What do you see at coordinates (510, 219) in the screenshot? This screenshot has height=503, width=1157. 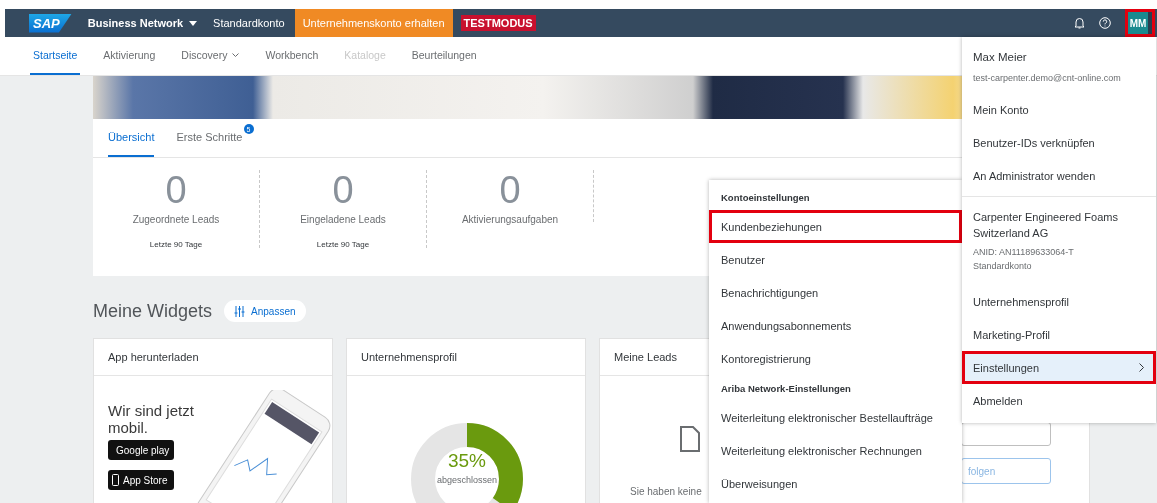 I see `kpi-label: Aktivierungsaufgaben` at bounding box center [510, 219].